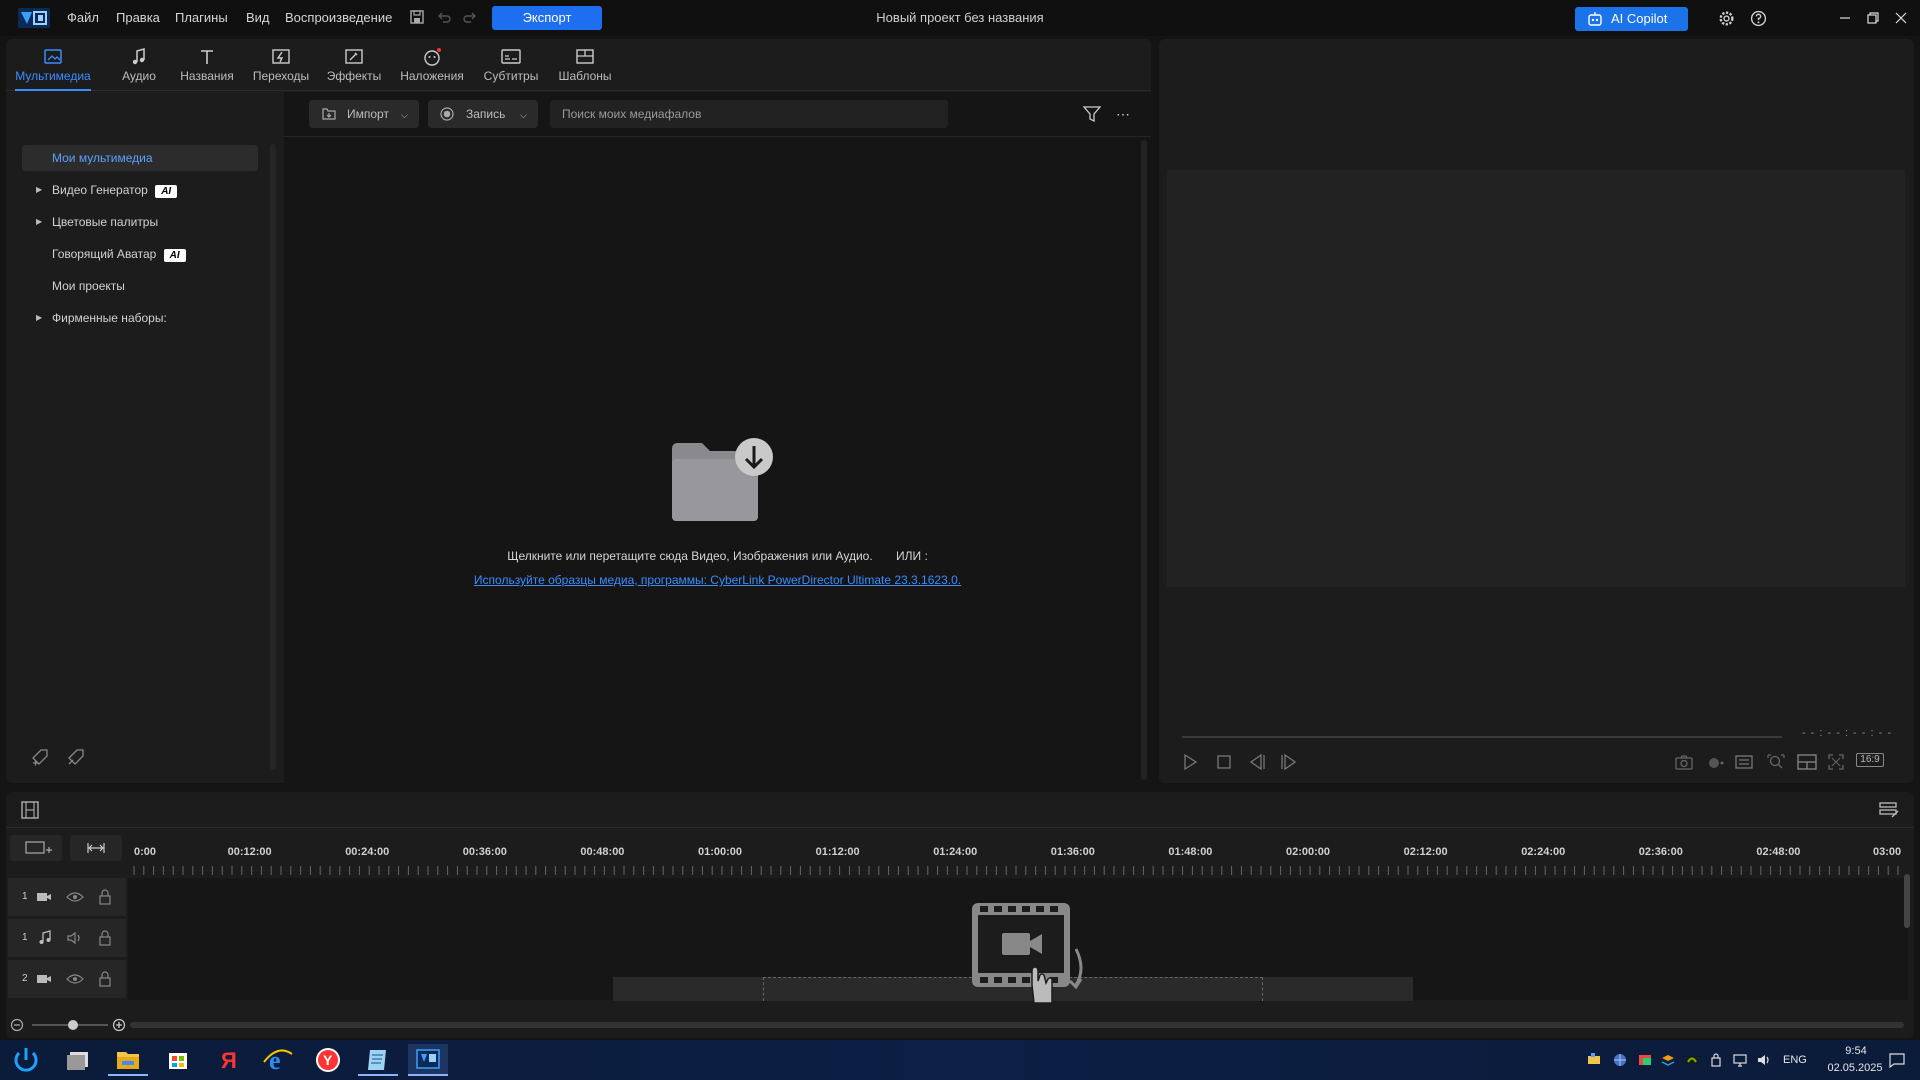 This screenshot has width=1920, height=1080. I want to click on sidebar-item-color-palettes: ▶ Цветовые палитры, so click(140, 222).